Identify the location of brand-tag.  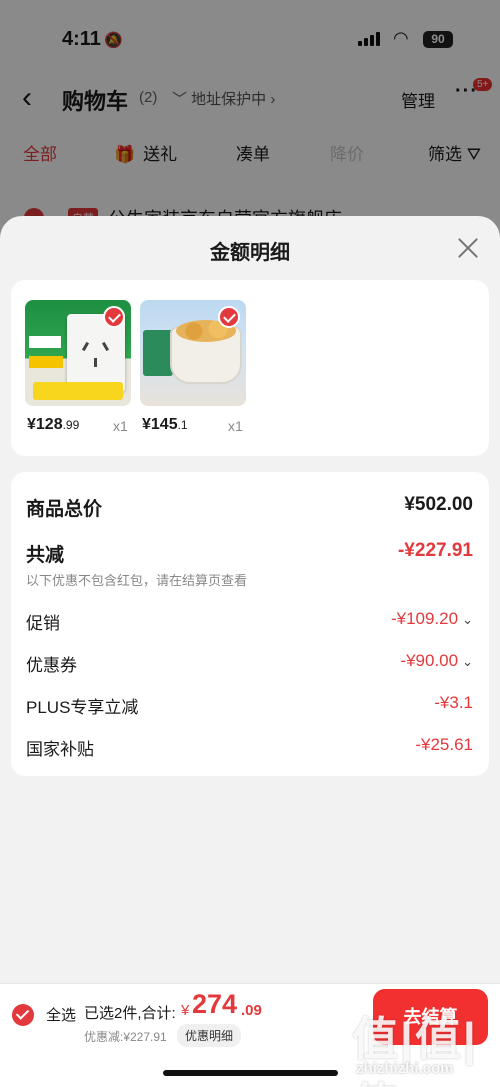
(45, 342).